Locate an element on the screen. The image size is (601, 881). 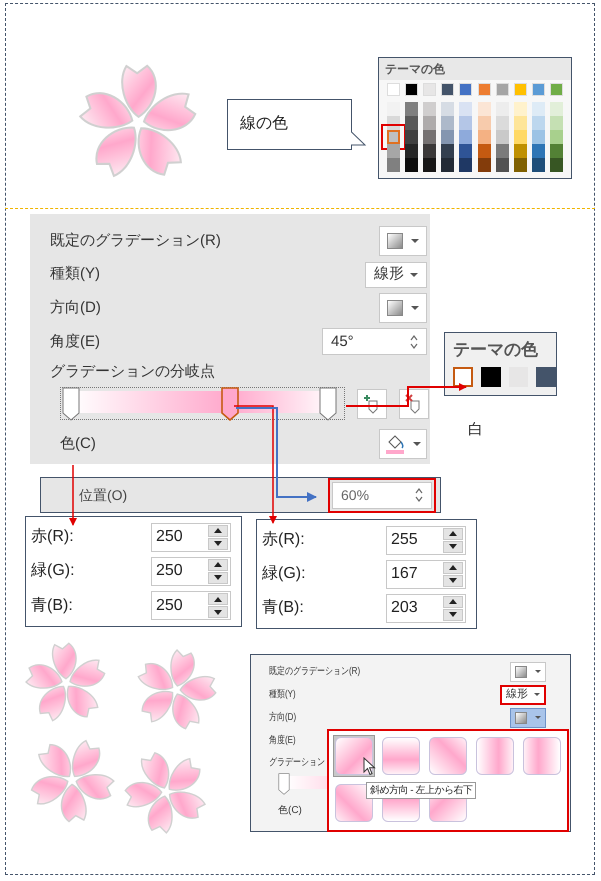
channel-label: 緑(G): is located at coordinates (284, 574).